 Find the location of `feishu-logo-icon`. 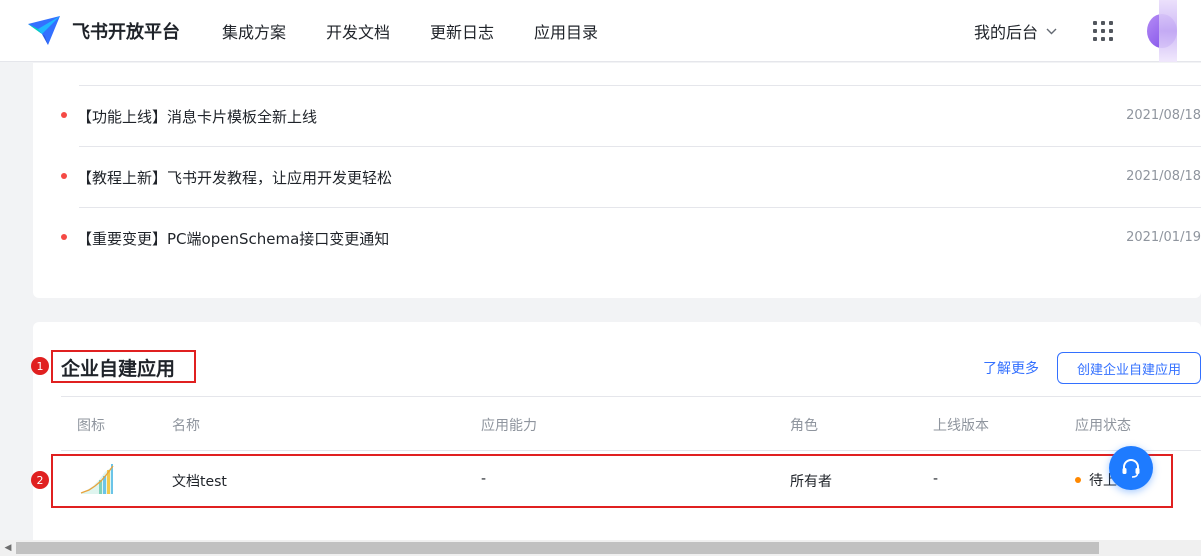

feishu-logo-icon is located at coordinates (44, 30).